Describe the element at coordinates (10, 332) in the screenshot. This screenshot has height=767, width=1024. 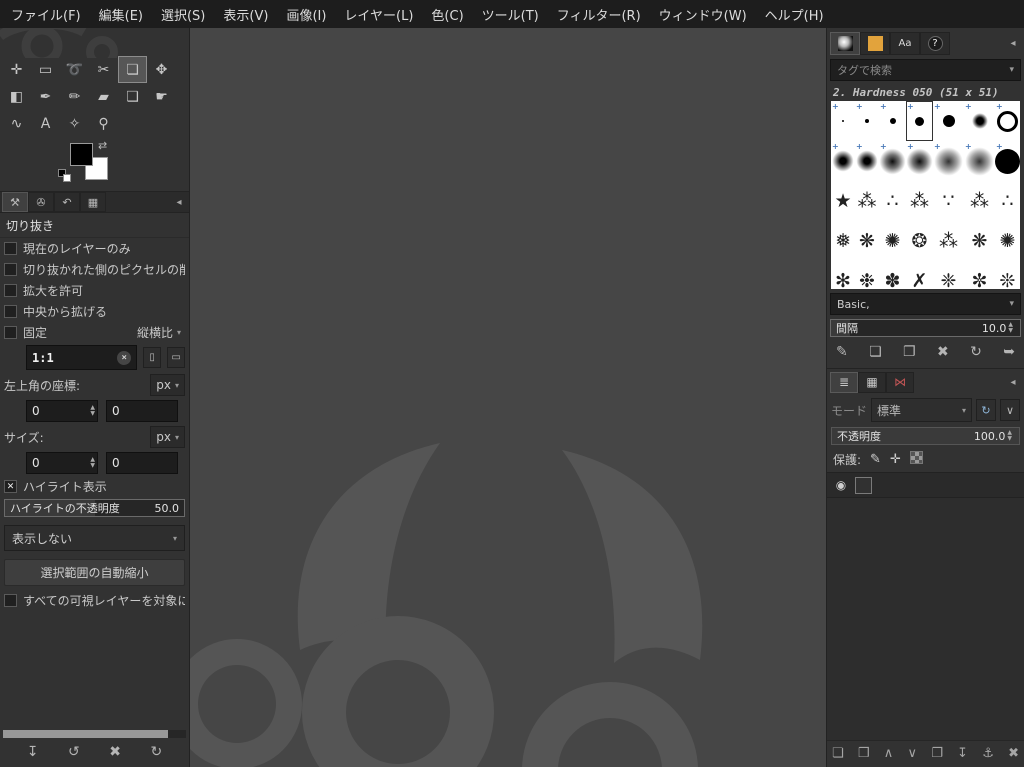
I see `fixed-checkbox` at that location.